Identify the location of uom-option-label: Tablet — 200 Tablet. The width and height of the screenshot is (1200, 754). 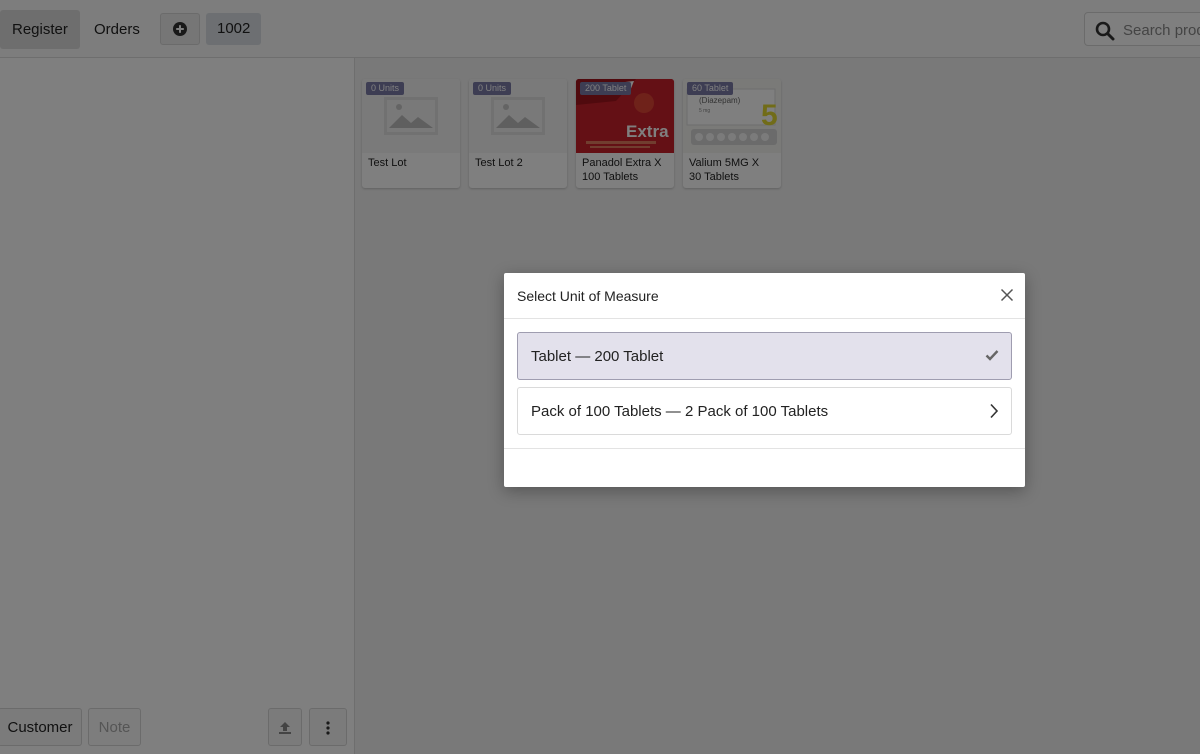
(597, 356).